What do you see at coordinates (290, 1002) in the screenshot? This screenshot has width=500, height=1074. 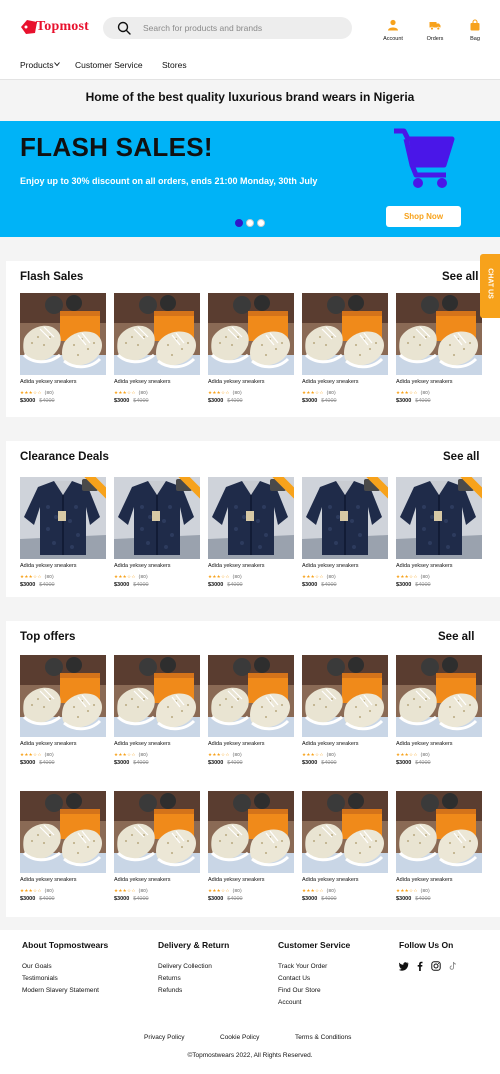 I see `footer-link-account: Account` at bounding box center [290, 1002].